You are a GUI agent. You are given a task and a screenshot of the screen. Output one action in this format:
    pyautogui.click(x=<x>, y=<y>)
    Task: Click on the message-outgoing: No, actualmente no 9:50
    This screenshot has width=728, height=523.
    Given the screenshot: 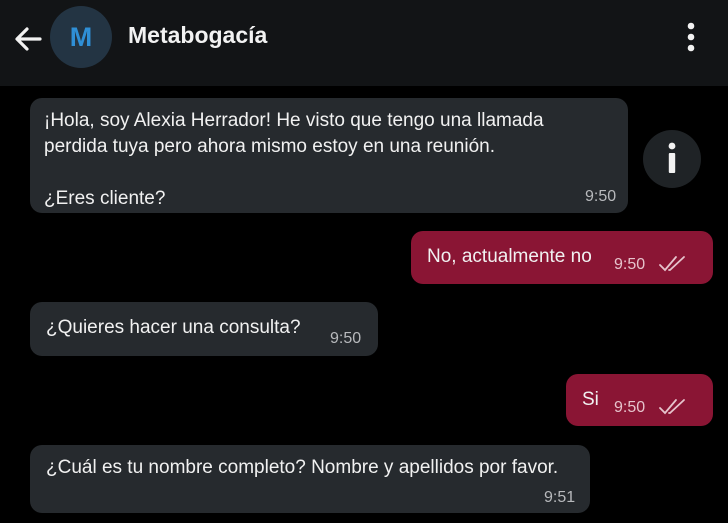 What is the action you would take?
    pyautogui.click(x=562, y=257)
    